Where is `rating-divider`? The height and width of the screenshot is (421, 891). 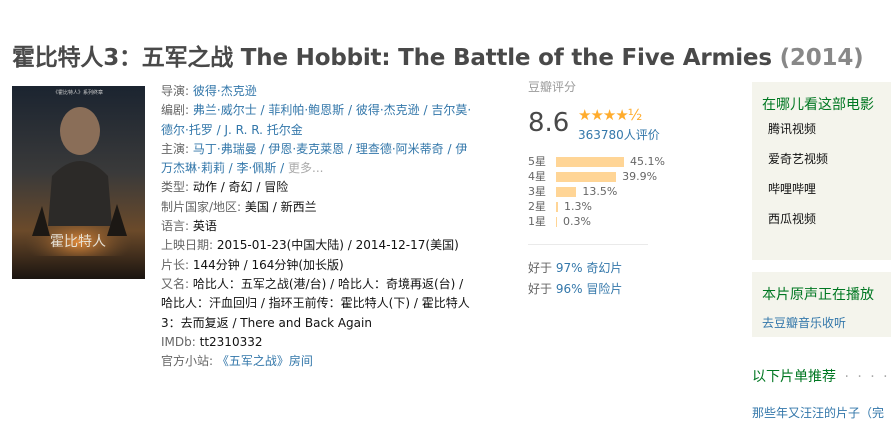 rating-divider is located at coordinates (588, 244).